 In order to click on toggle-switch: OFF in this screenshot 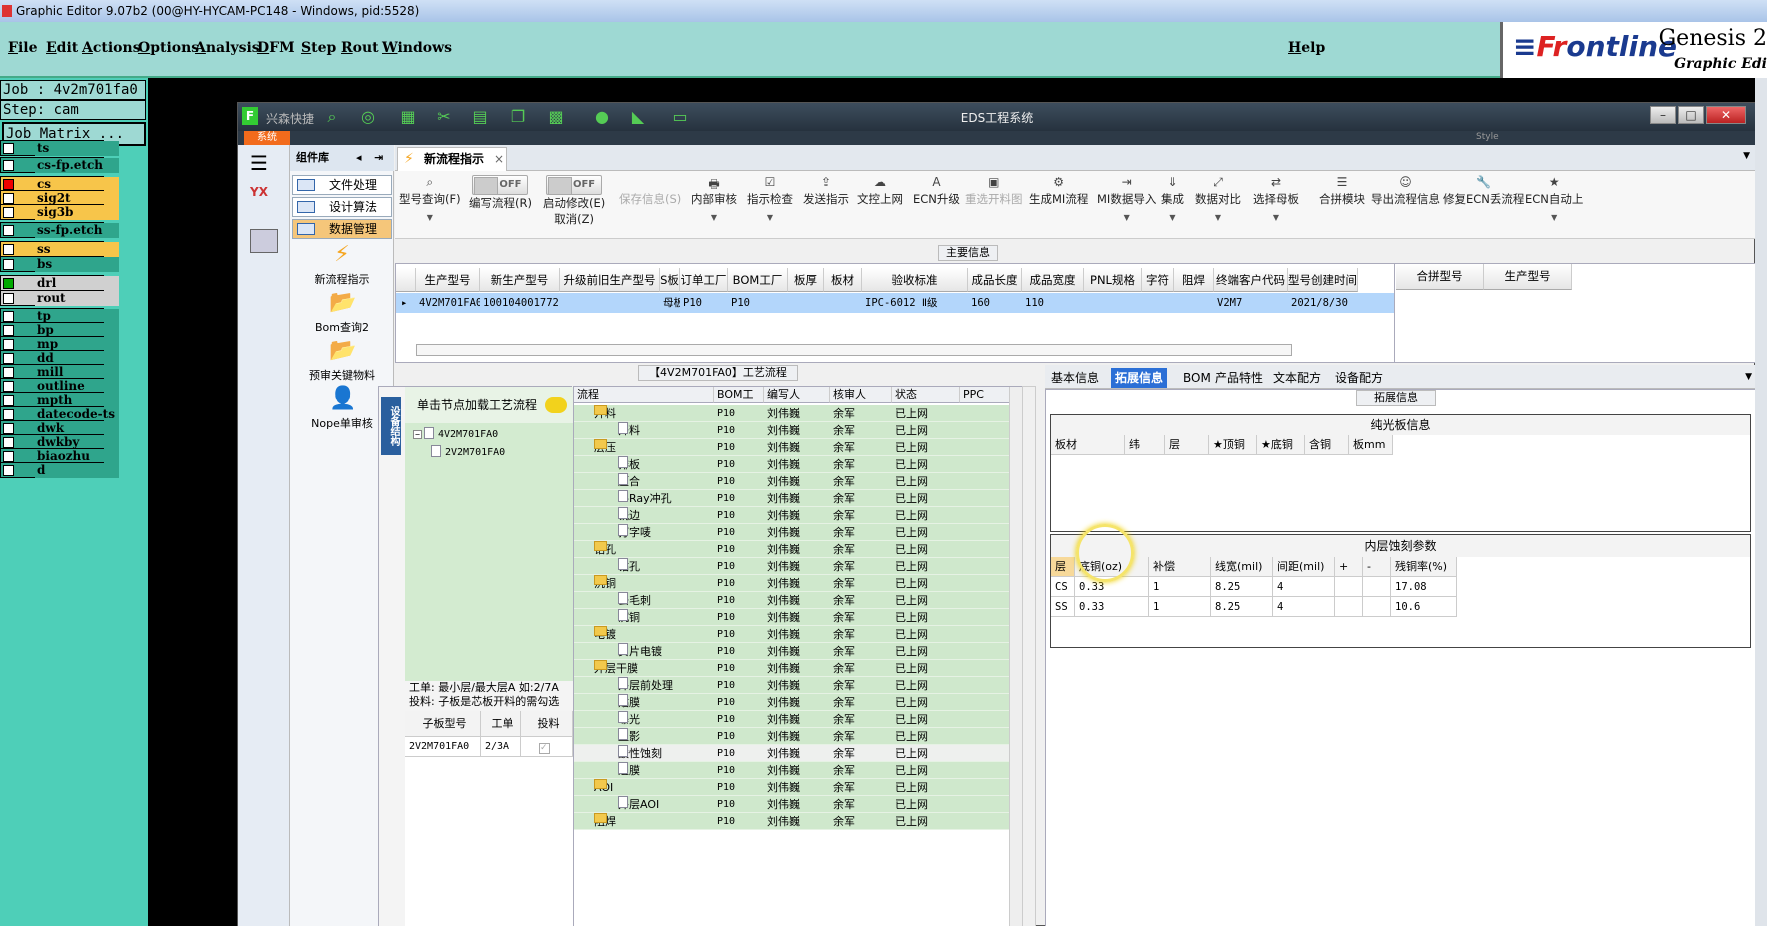, I will do `click(574, 185)`.